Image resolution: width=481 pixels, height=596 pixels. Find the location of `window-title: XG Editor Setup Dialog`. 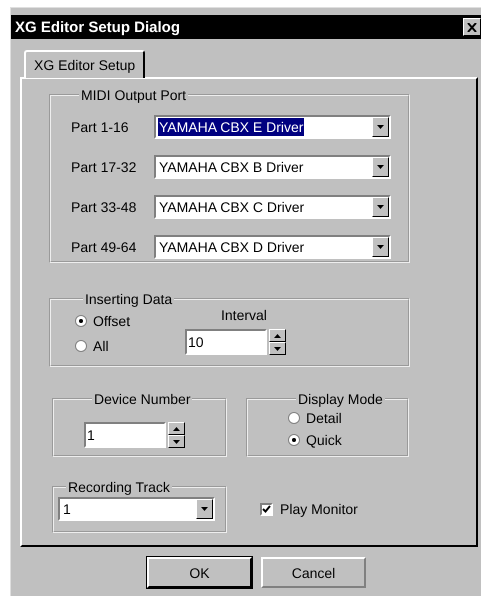

window-title: XG Editor Setup Dialog is located at coordinates (97, 27).